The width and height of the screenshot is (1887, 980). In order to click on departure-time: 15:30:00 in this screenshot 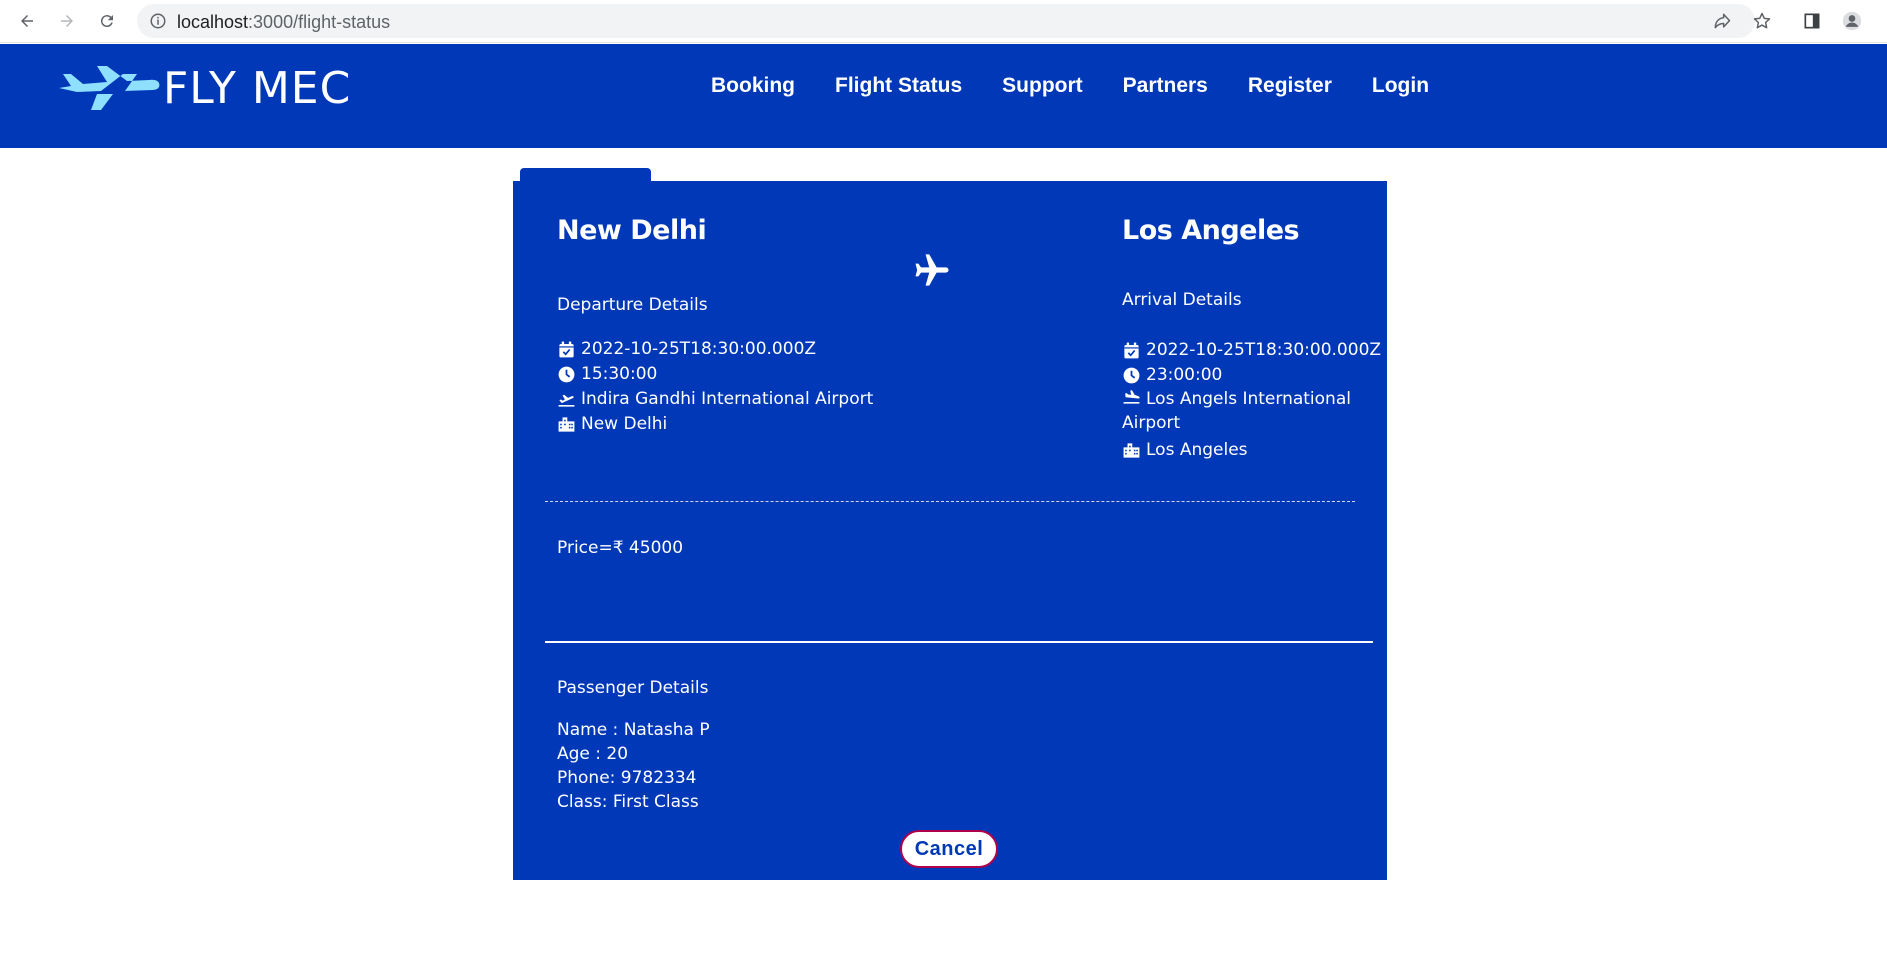, I will do `click(619, 374)`.